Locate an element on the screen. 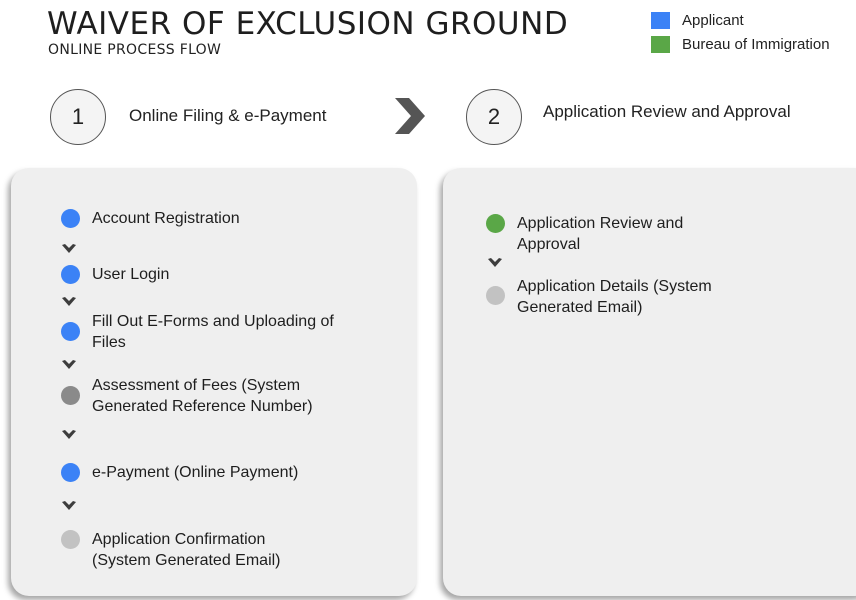  flow-item-fill-out-eforms: Fill Out E-Forms and Uploading of Files is located at coordinates (216, 332).